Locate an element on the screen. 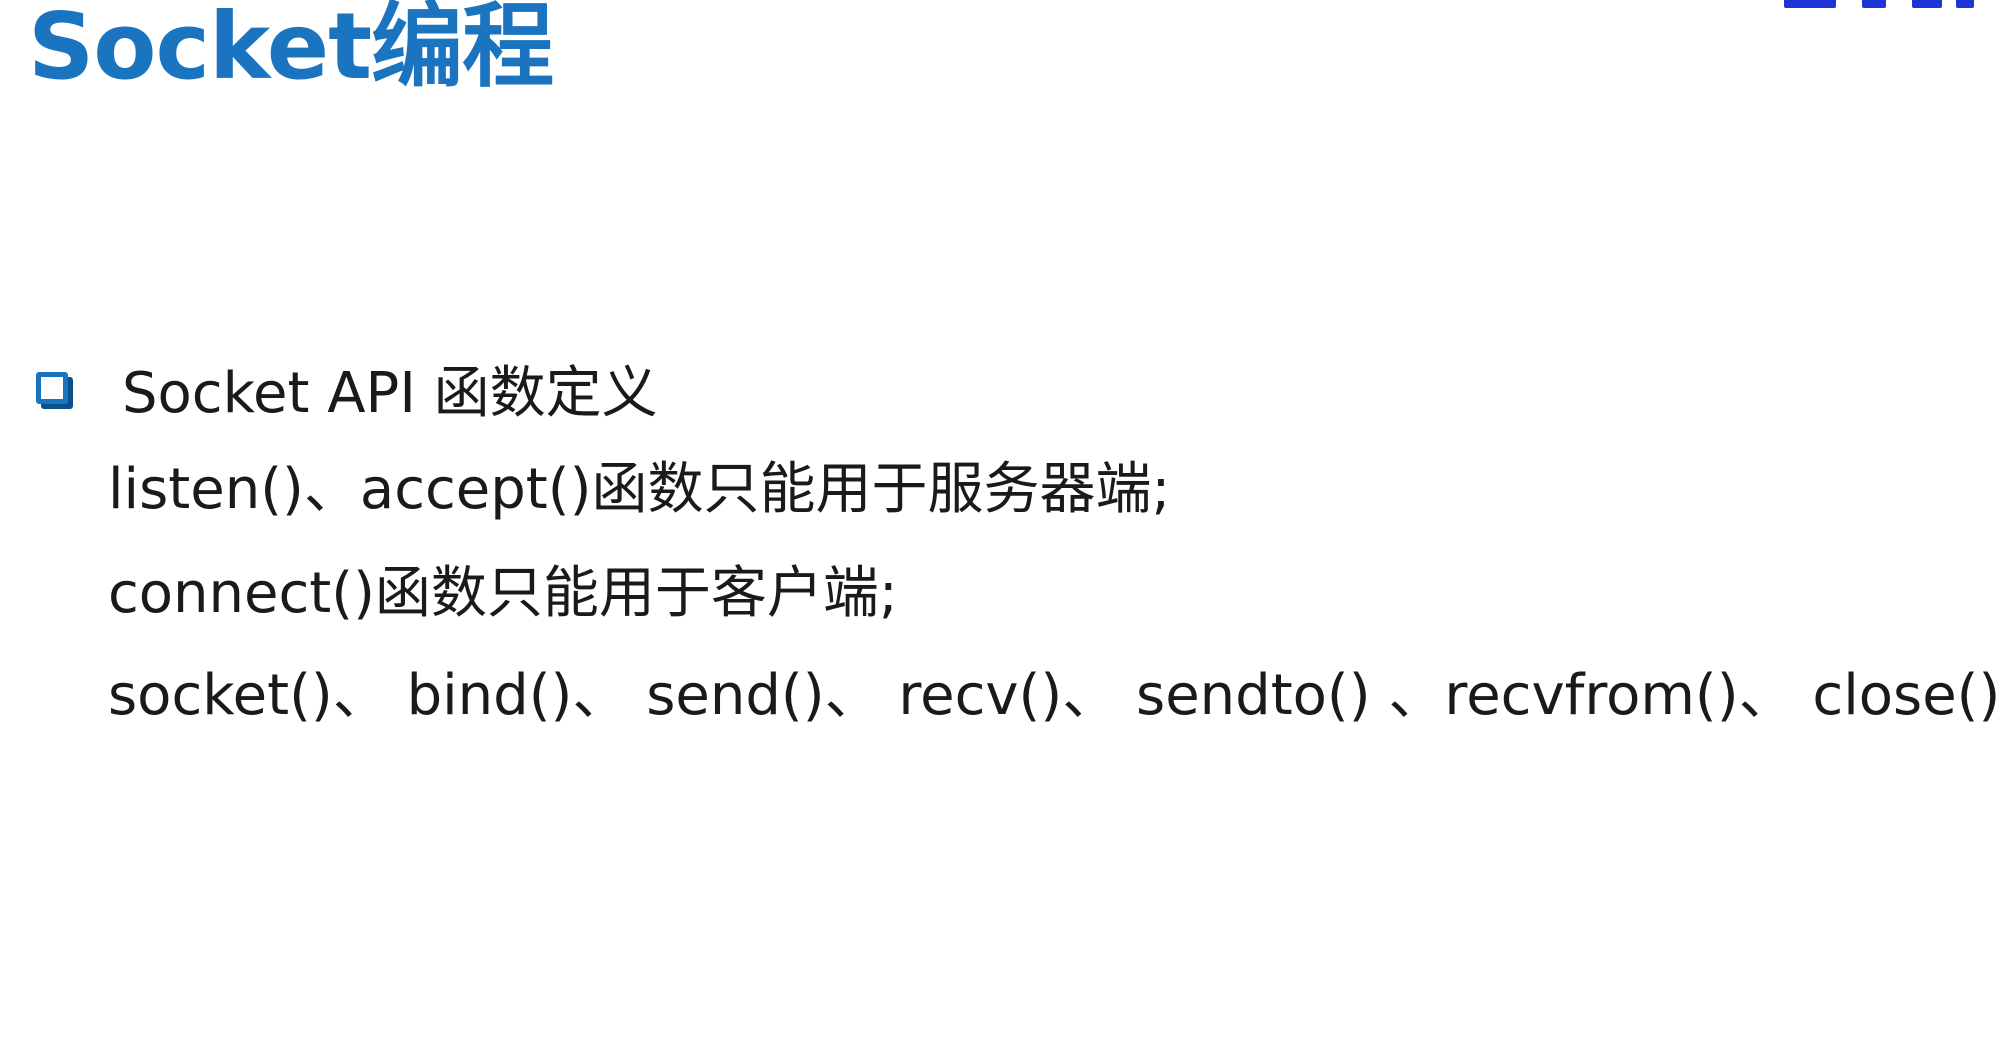  bullet-item: Socket API 函数定义 is located at coordinates (347, 388).